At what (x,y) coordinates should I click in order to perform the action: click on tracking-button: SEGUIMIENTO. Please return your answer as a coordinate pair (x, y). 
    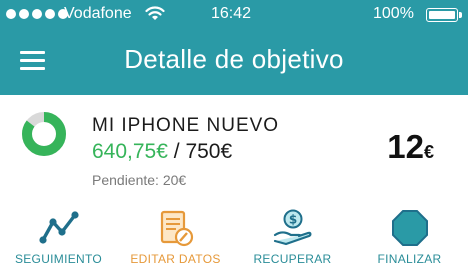
    Looking at the image, I should click on (58, 237).